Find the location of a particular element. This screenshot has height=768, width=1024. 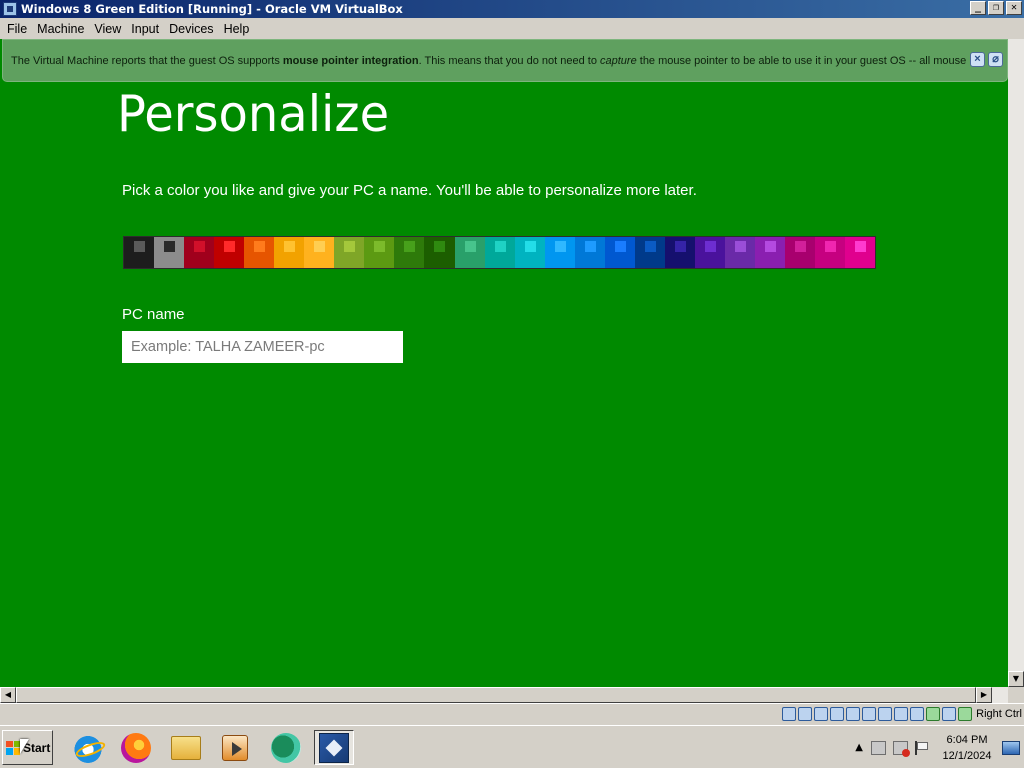

taskbar-media-player is located at coordinates (235, 747).